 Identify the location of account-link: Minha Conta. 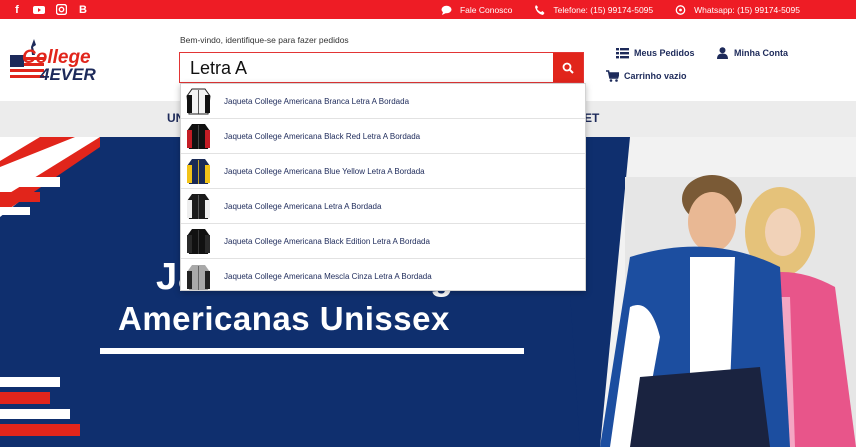
(752, 53).